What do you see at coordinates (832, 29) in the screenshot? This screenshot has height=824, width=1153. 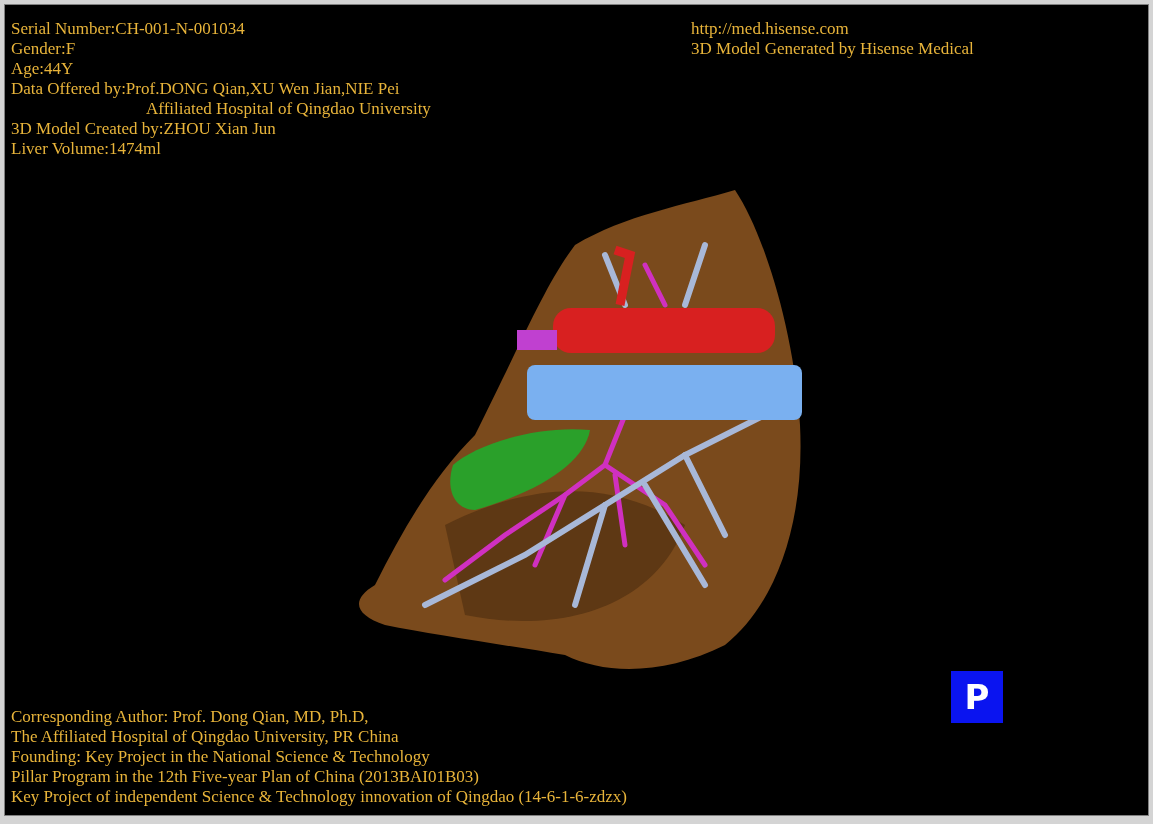 I see `website-link: http://med.hisense.com` at bounding box center [832, 29].